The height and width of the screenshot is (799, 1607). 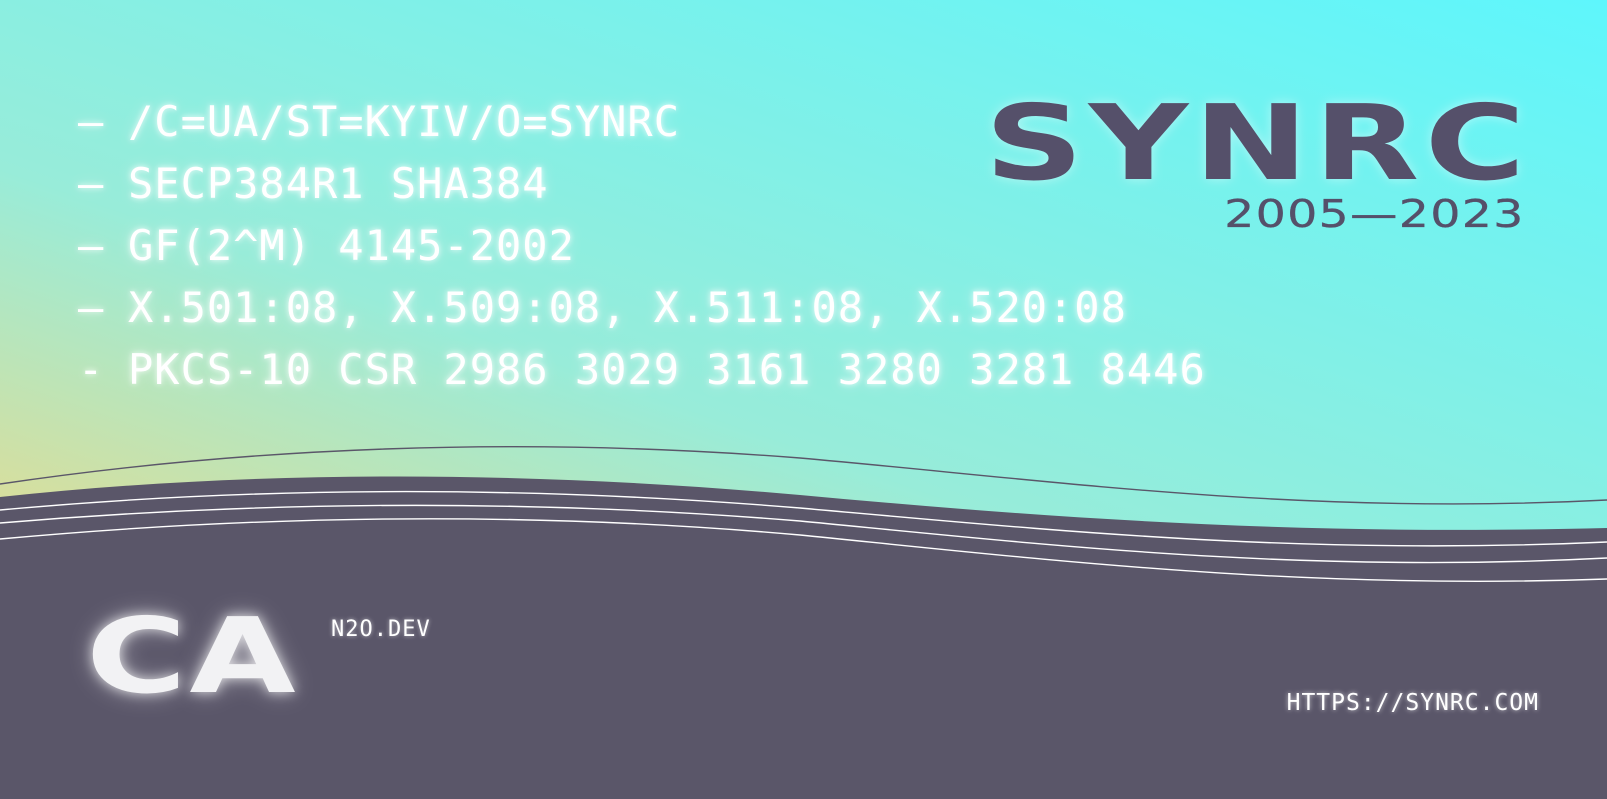 I want to click on spec-line-x500: — X.501:08, X.509:08, X.511:08, X.520:08, so click(x=642, y=307).